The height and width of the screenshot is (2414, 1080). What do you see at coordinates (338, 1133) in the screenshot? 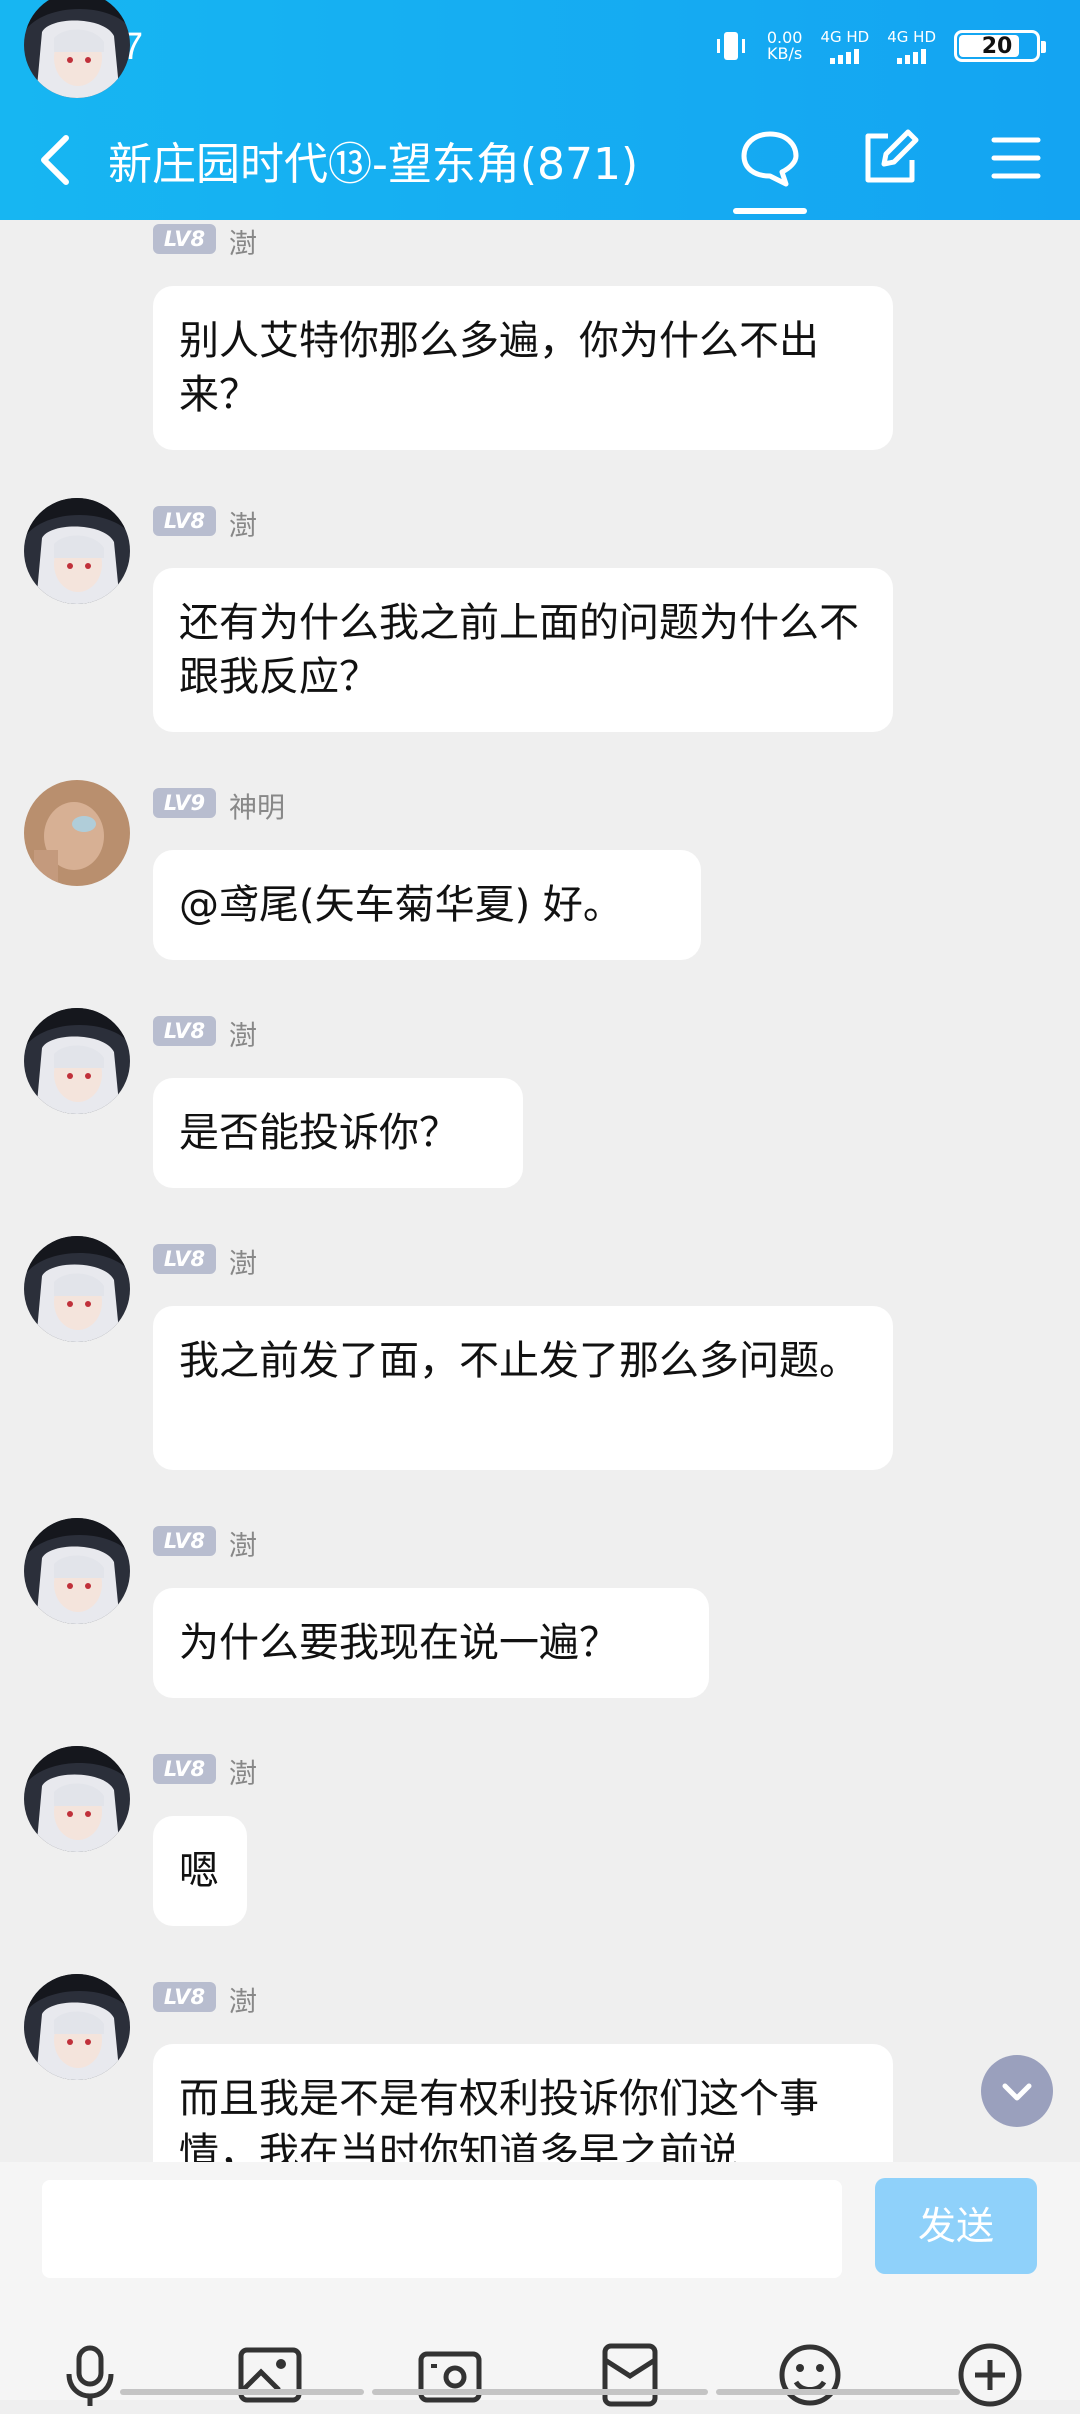
I see `message-bubble: 是否能投诉你？` at bounding box center [338, 1133].